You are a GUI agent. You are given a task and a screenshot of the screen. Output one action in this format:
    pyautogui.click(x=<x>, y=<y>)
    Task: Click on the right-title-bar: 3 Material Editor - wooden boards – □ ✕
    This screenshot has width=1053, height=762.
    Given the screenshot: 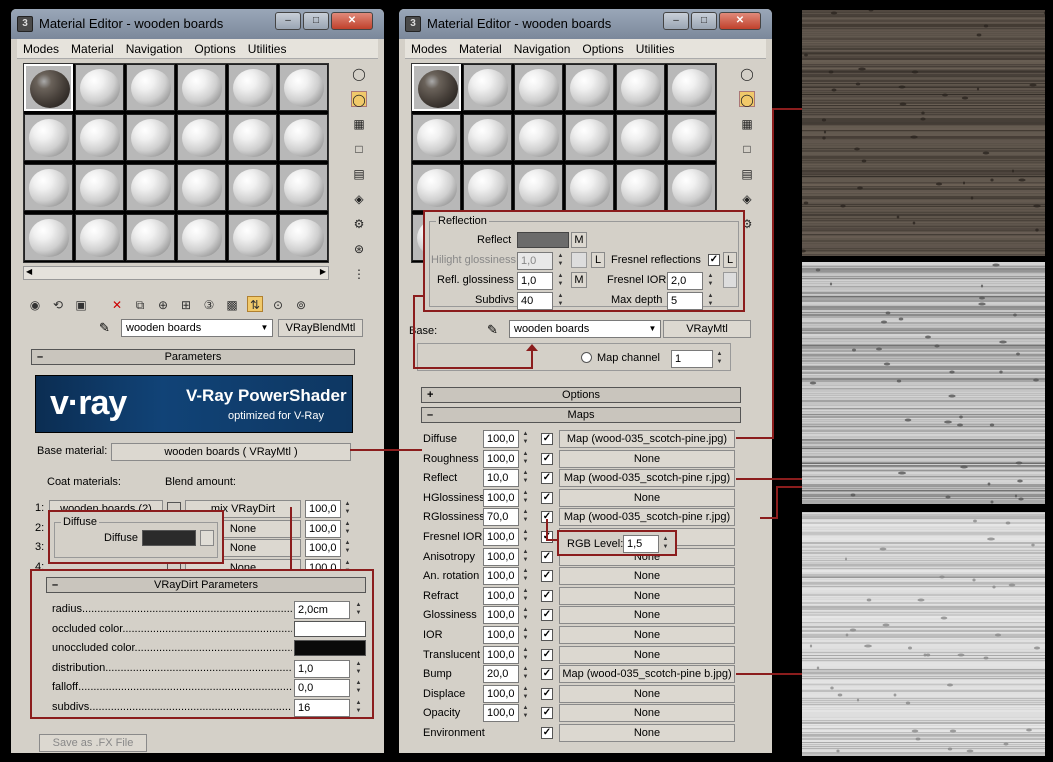 What is the action you would take?
    pyautogui.click(x=585, y=24)
    